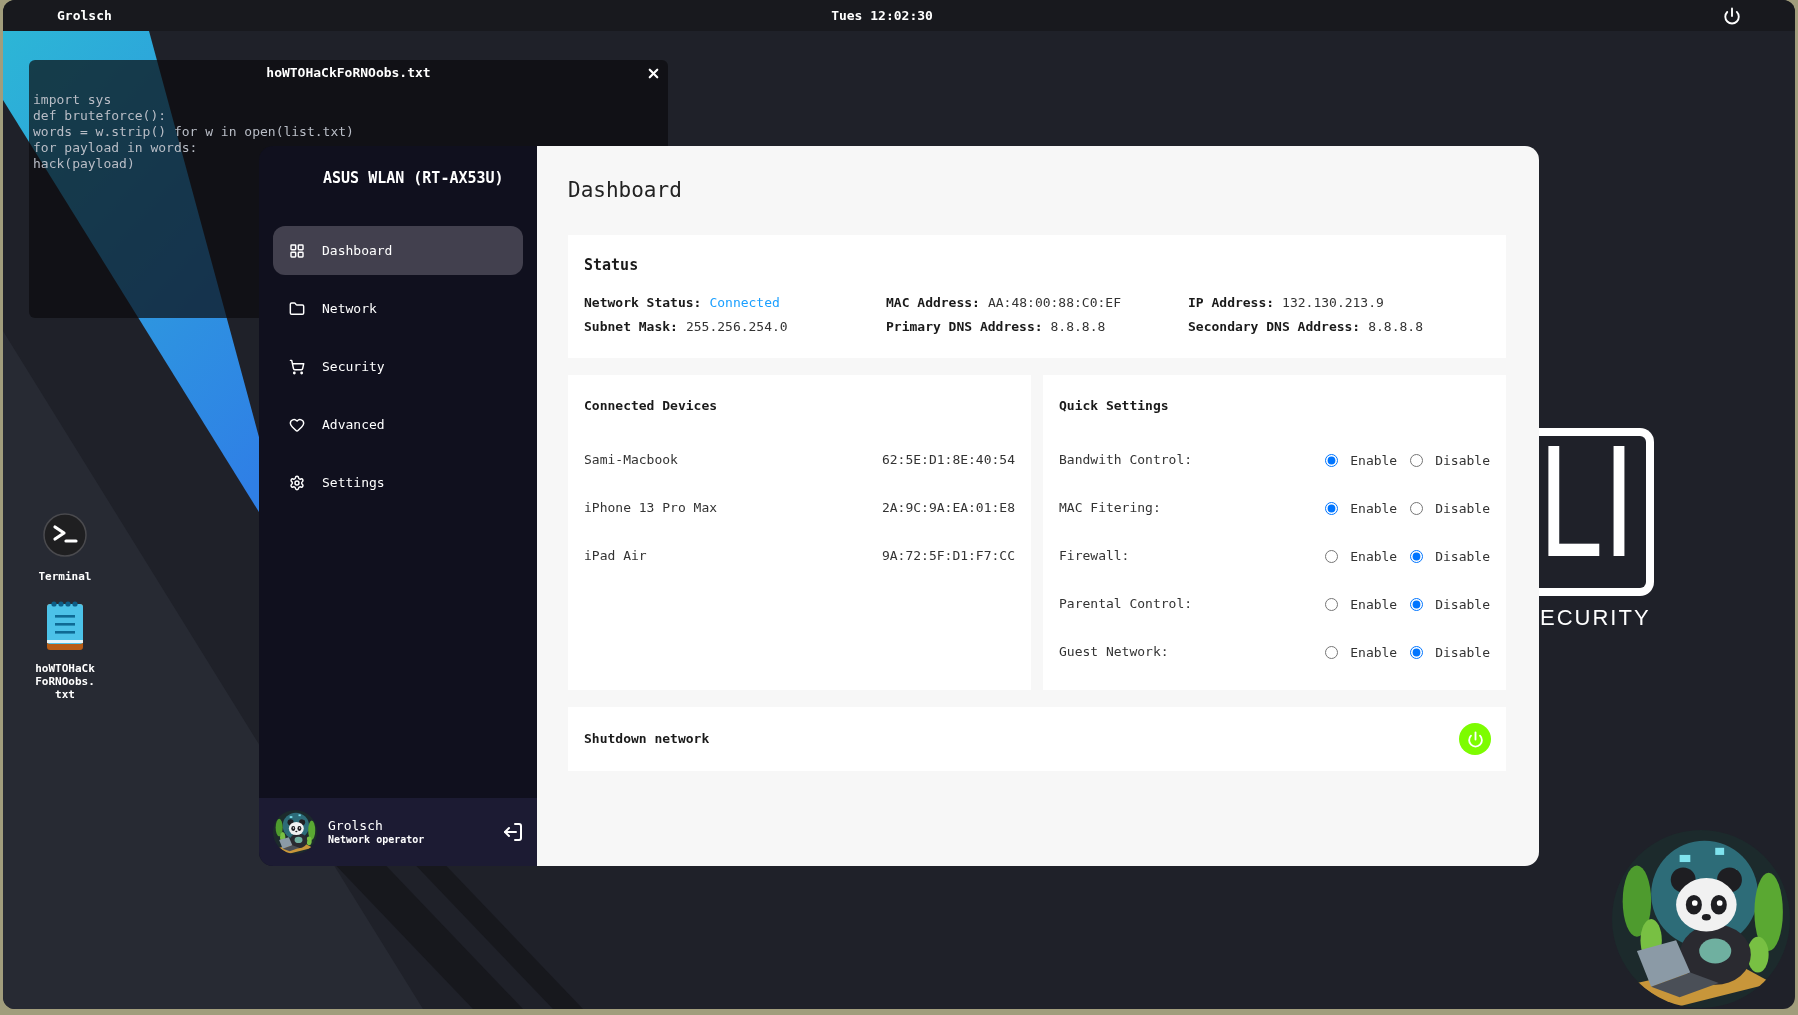 The height and width of the screenshot is (1015, 1798). Describe the element at coordinates (1231, 303) in the screenshot. I see `status-label: IP Address:` at that location.